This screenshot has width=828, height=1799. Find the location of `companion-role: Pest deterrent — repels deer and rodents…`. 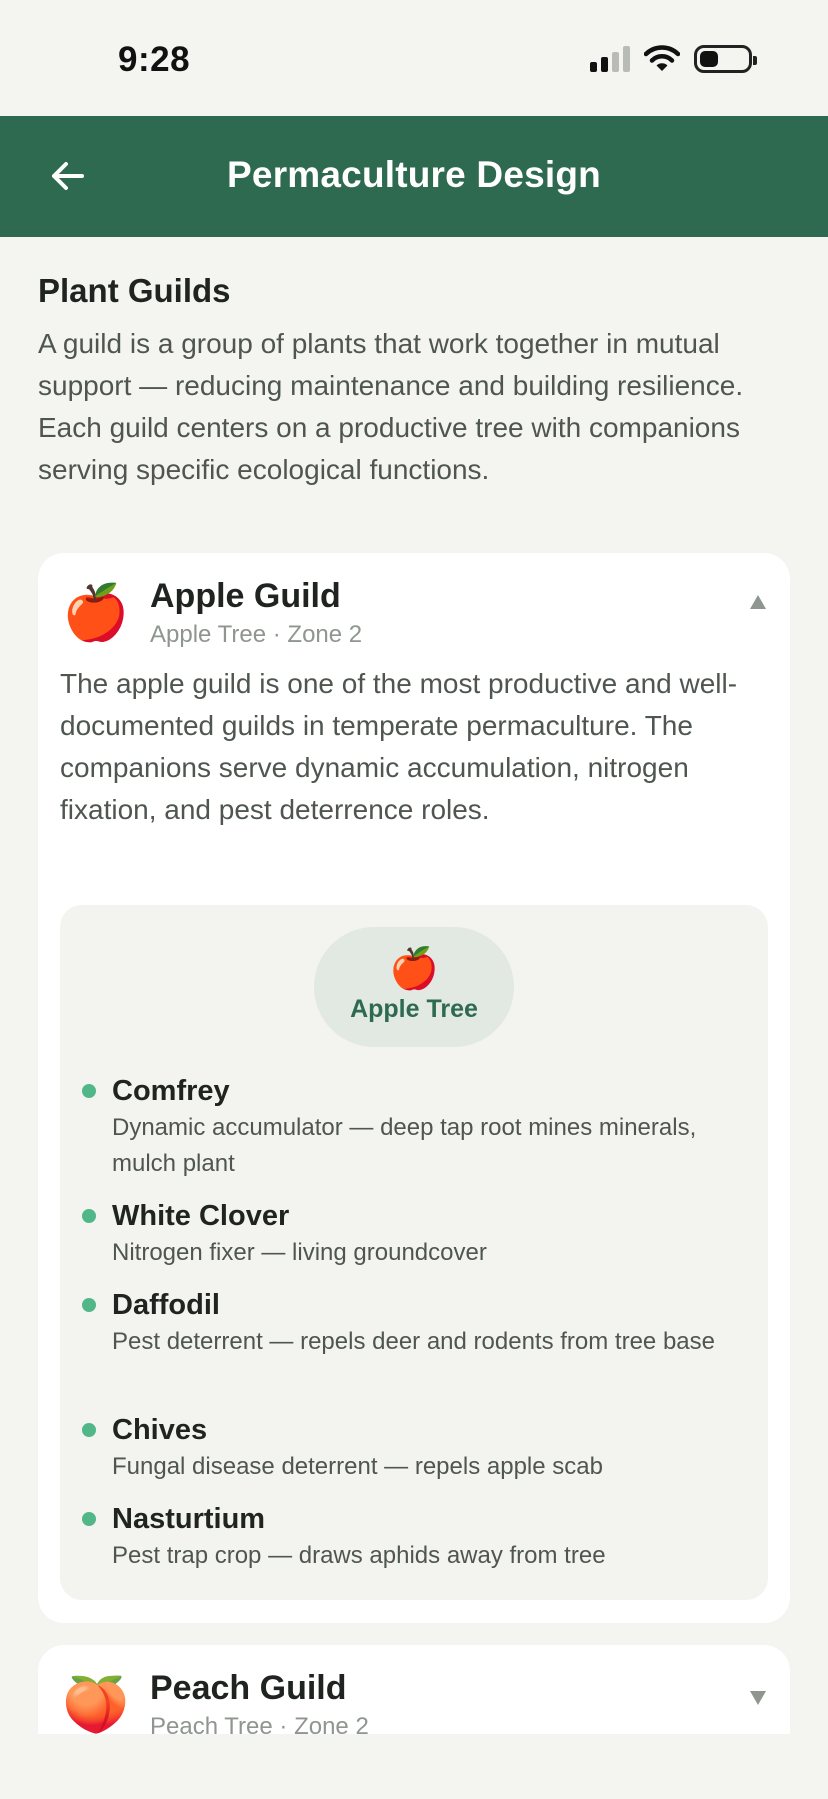

companion-role: Pest deterrent — repels deer and rodents… is located at coordinates (413, 1341).